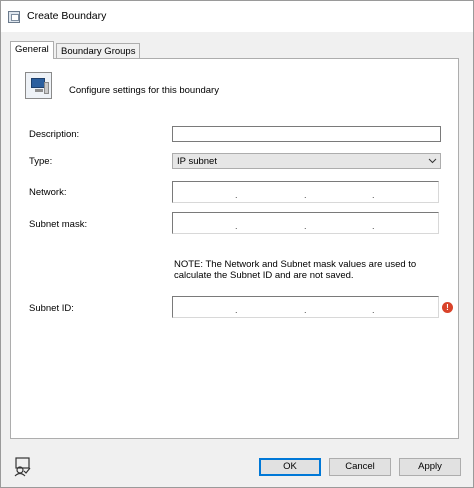 The width and height of the screenshot is (474, 488). I want to click on error-icon: !, so click(447, 307).